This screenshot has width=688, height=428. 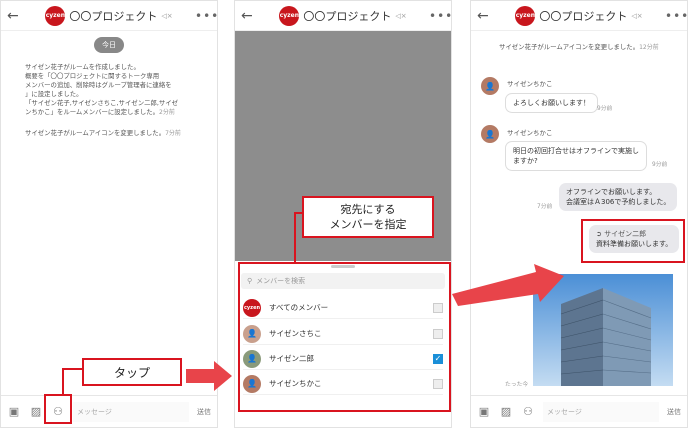 What do you see at coordinates (103, 133) in the screenshot?
I see `system-message: サイゼン花子がルームアイコンを変更しました。7分前` at bounding box center [103, 133].